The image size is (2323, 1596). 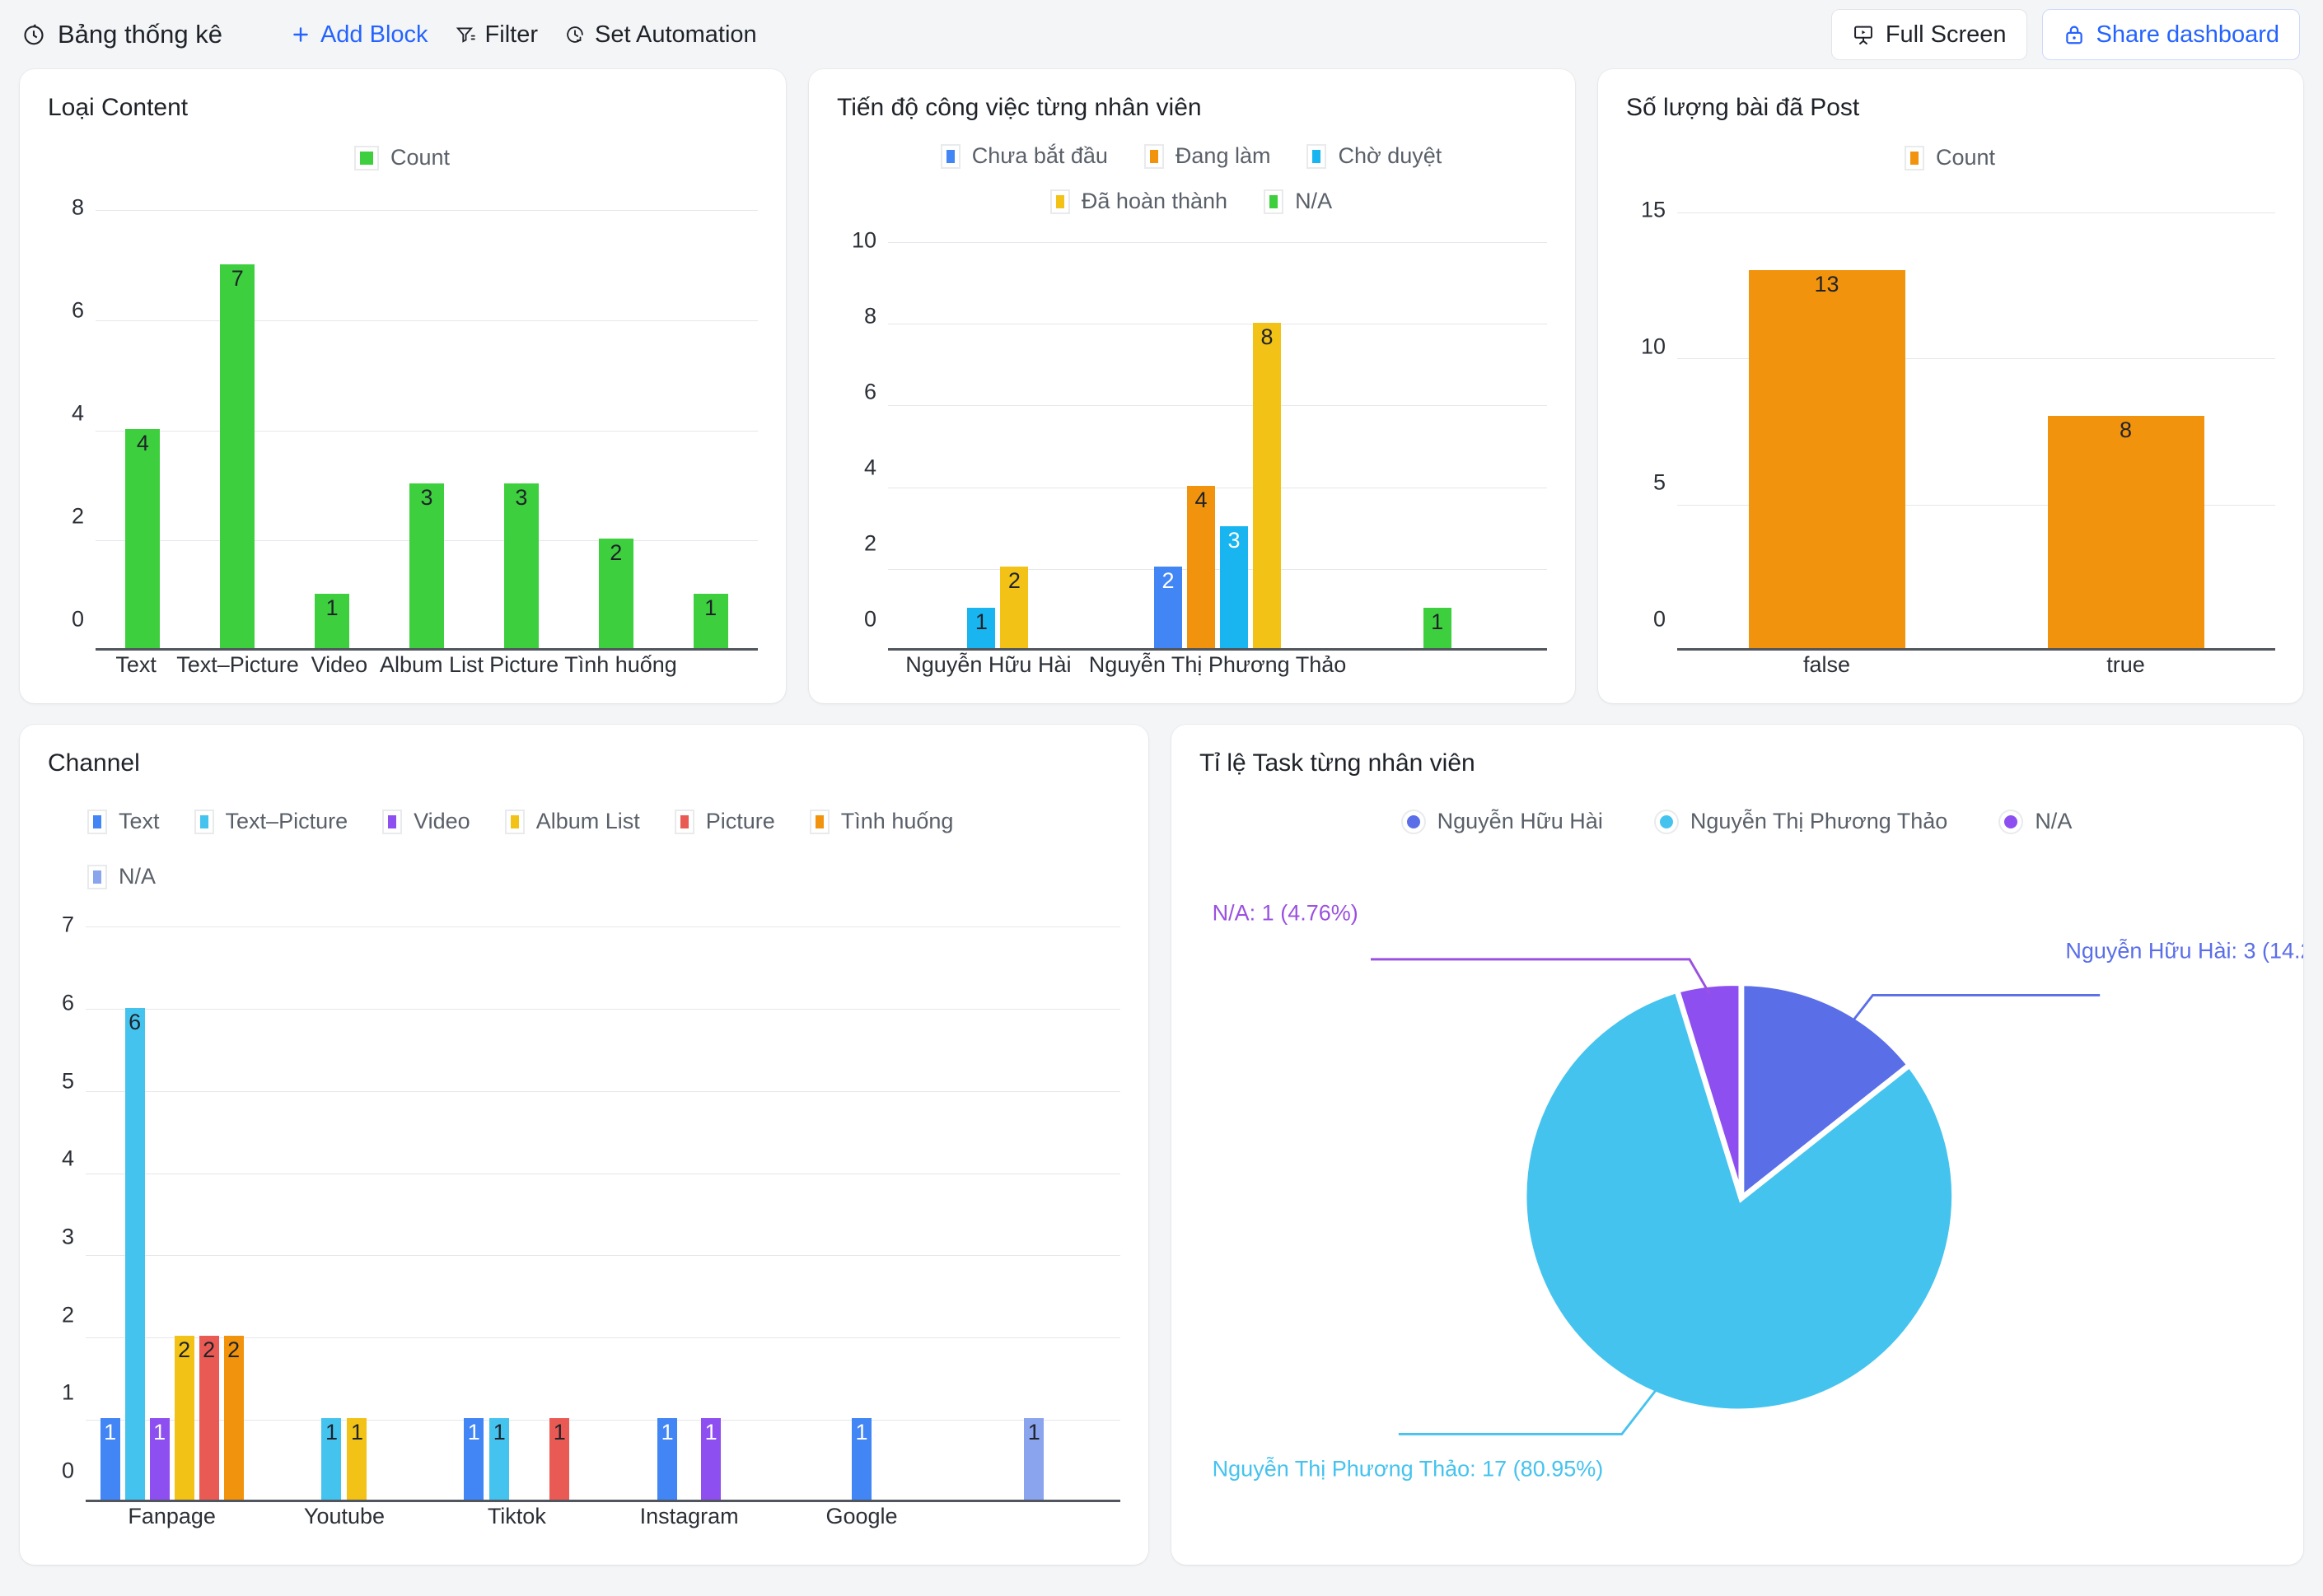 What do you see at coordinates (136, 1022) in the screenshot?
I see `bar-value: 6` at bounding box center [136, 1022].